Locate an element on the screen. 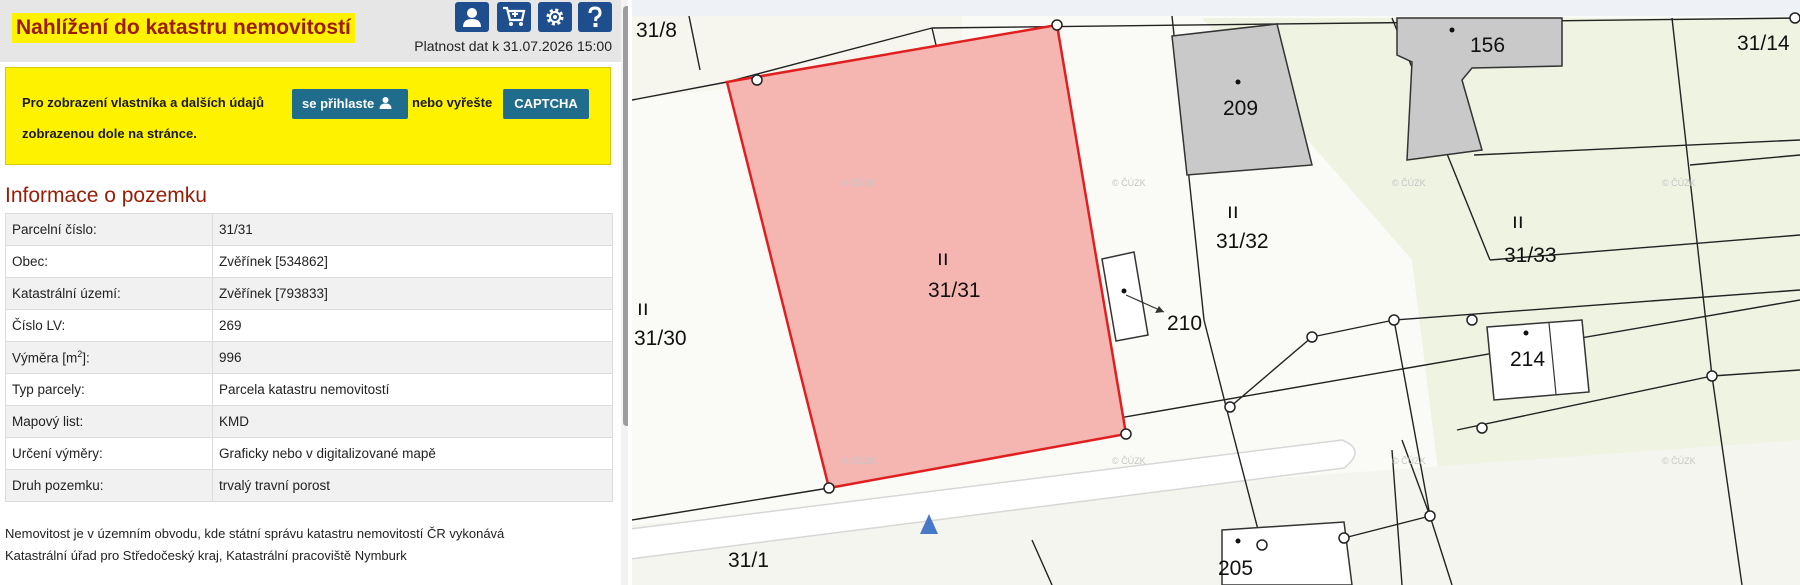 The height and width of the screenshot is (585, 1800). row-value: Parcela katastru nemovitostí is located at coordinates (412, 389).